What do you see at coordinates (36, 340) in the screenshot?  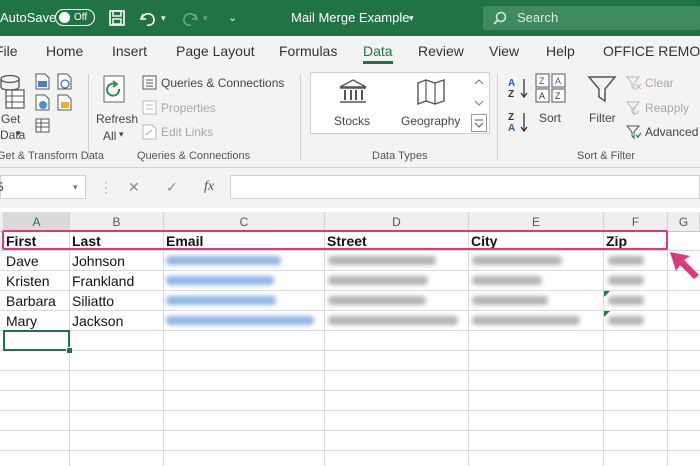 I see `active-cell` at bounding box center [36, 340].